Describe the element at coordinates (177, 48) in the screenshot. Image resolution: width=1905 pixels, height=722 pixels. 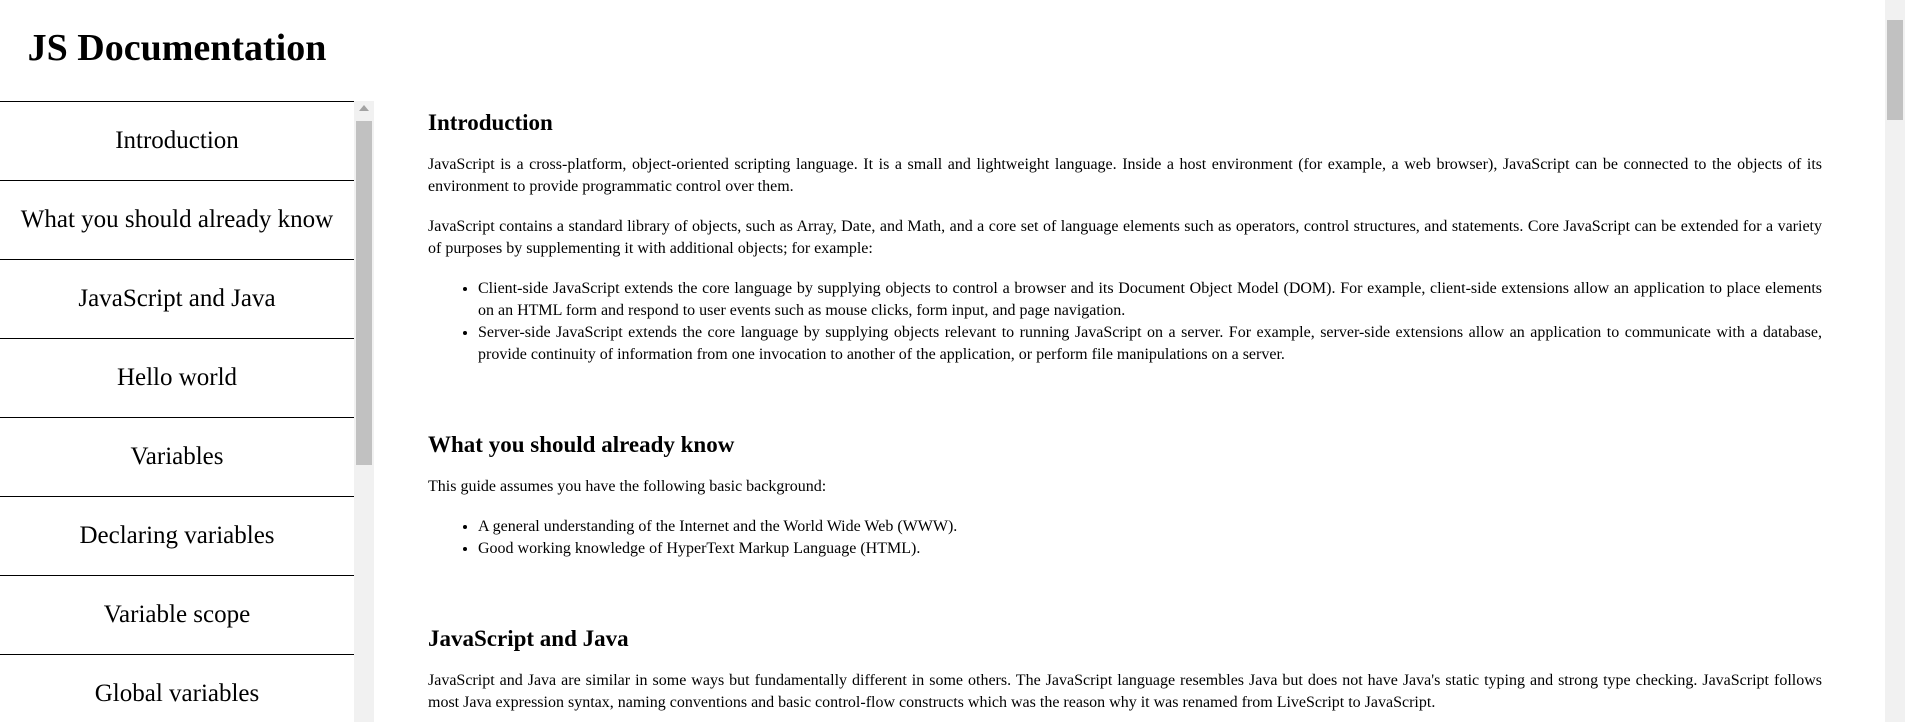
I see `nav-title: JS Documentation` at that location.